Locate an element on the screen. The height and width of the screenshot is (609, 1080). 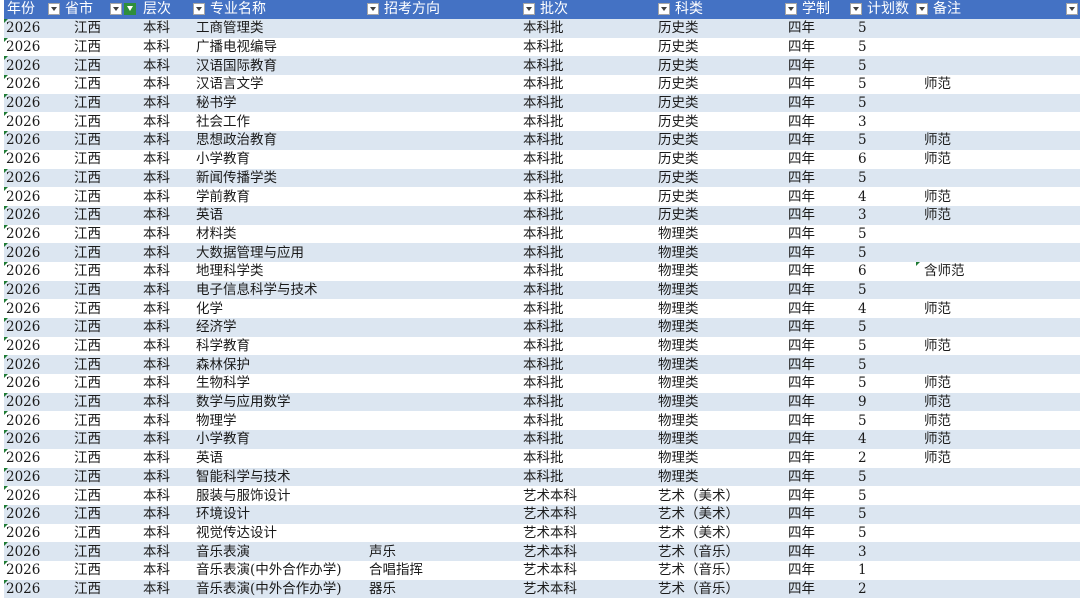
cell-major: 汉语言文学 is located at coordinates (280, 84).